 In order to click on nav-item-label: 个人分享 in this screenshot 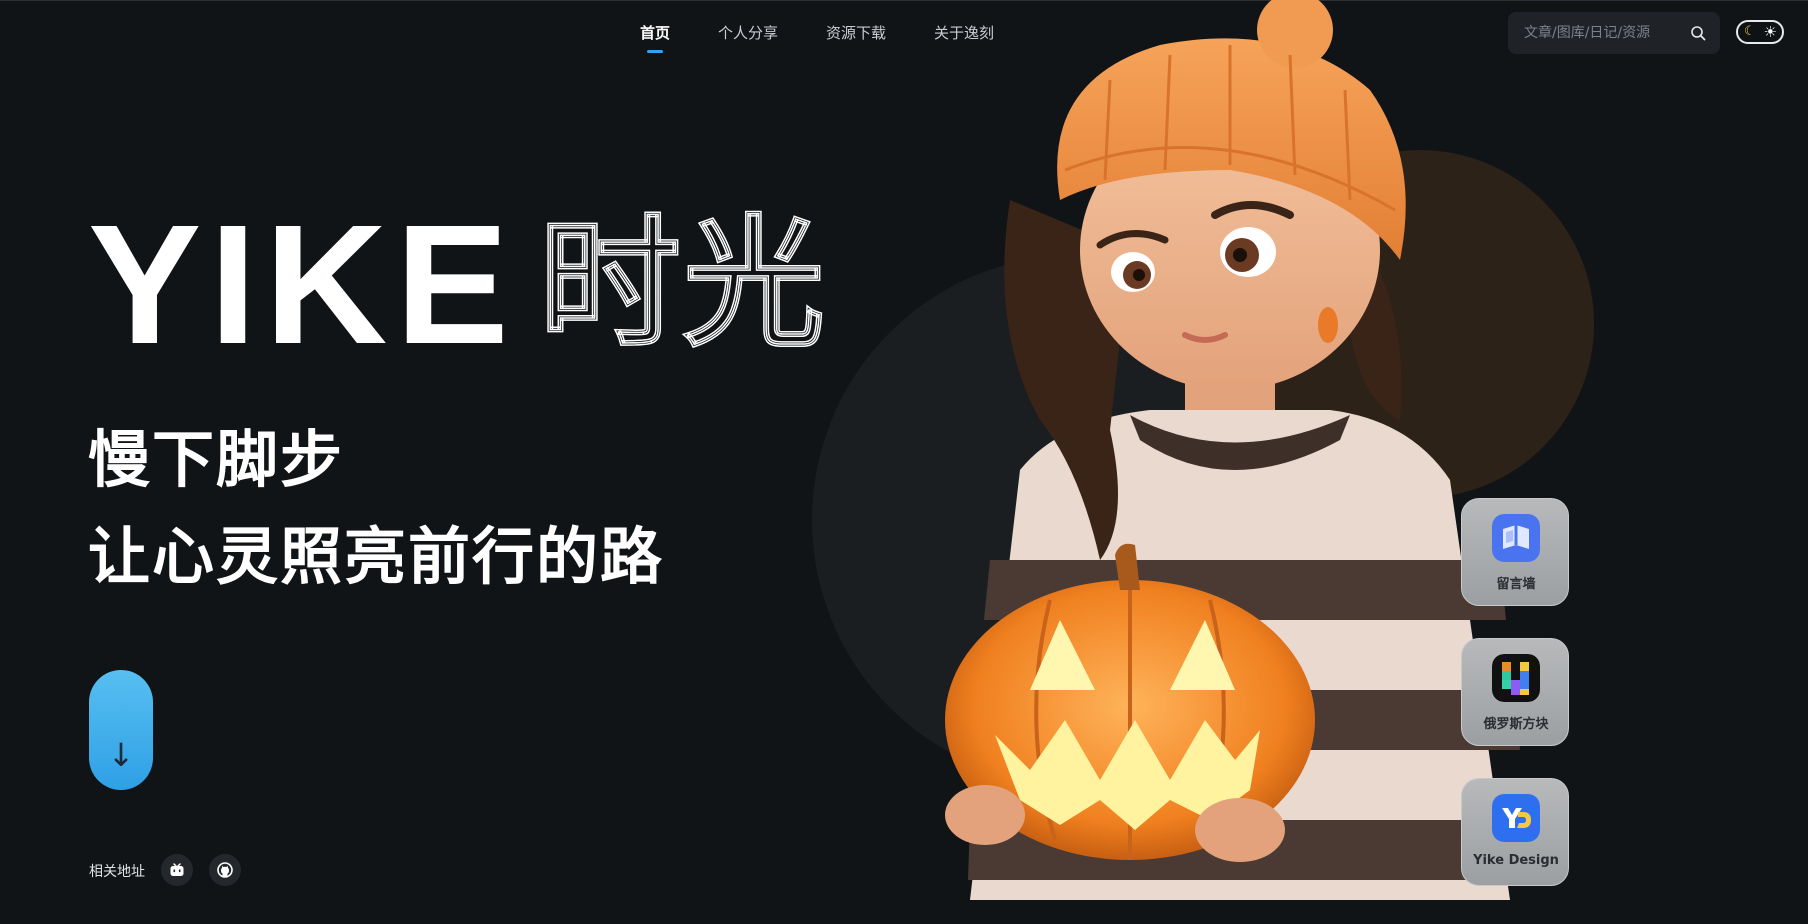, I will do `click(748, 33)`.